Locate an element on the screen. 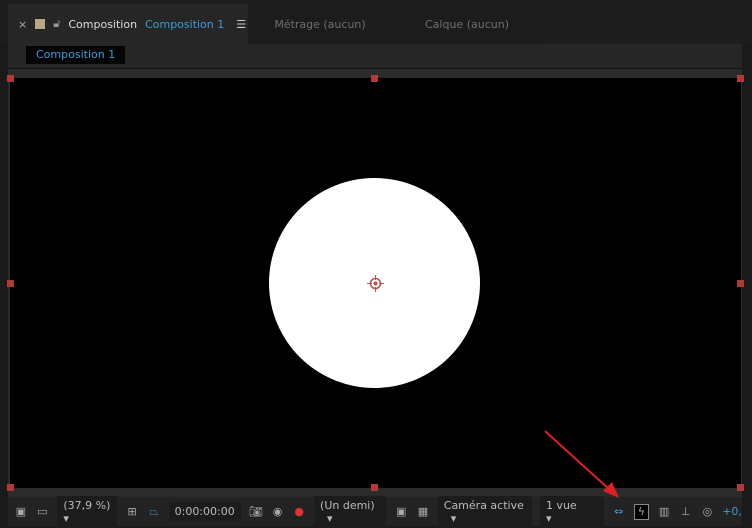 The height and width of the screenshot is (528, 752). camera-snapshot-icon: 📷︎ is located at coordinates (256, 512).